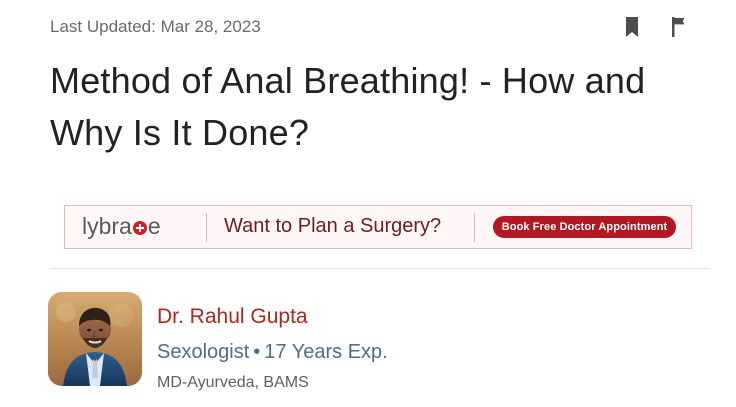 Image resolution: width=736 pixels, height=407 pixels. I want to click on article-title-line-1: Method of Anal Breathing! - How and, so click(348, 80).